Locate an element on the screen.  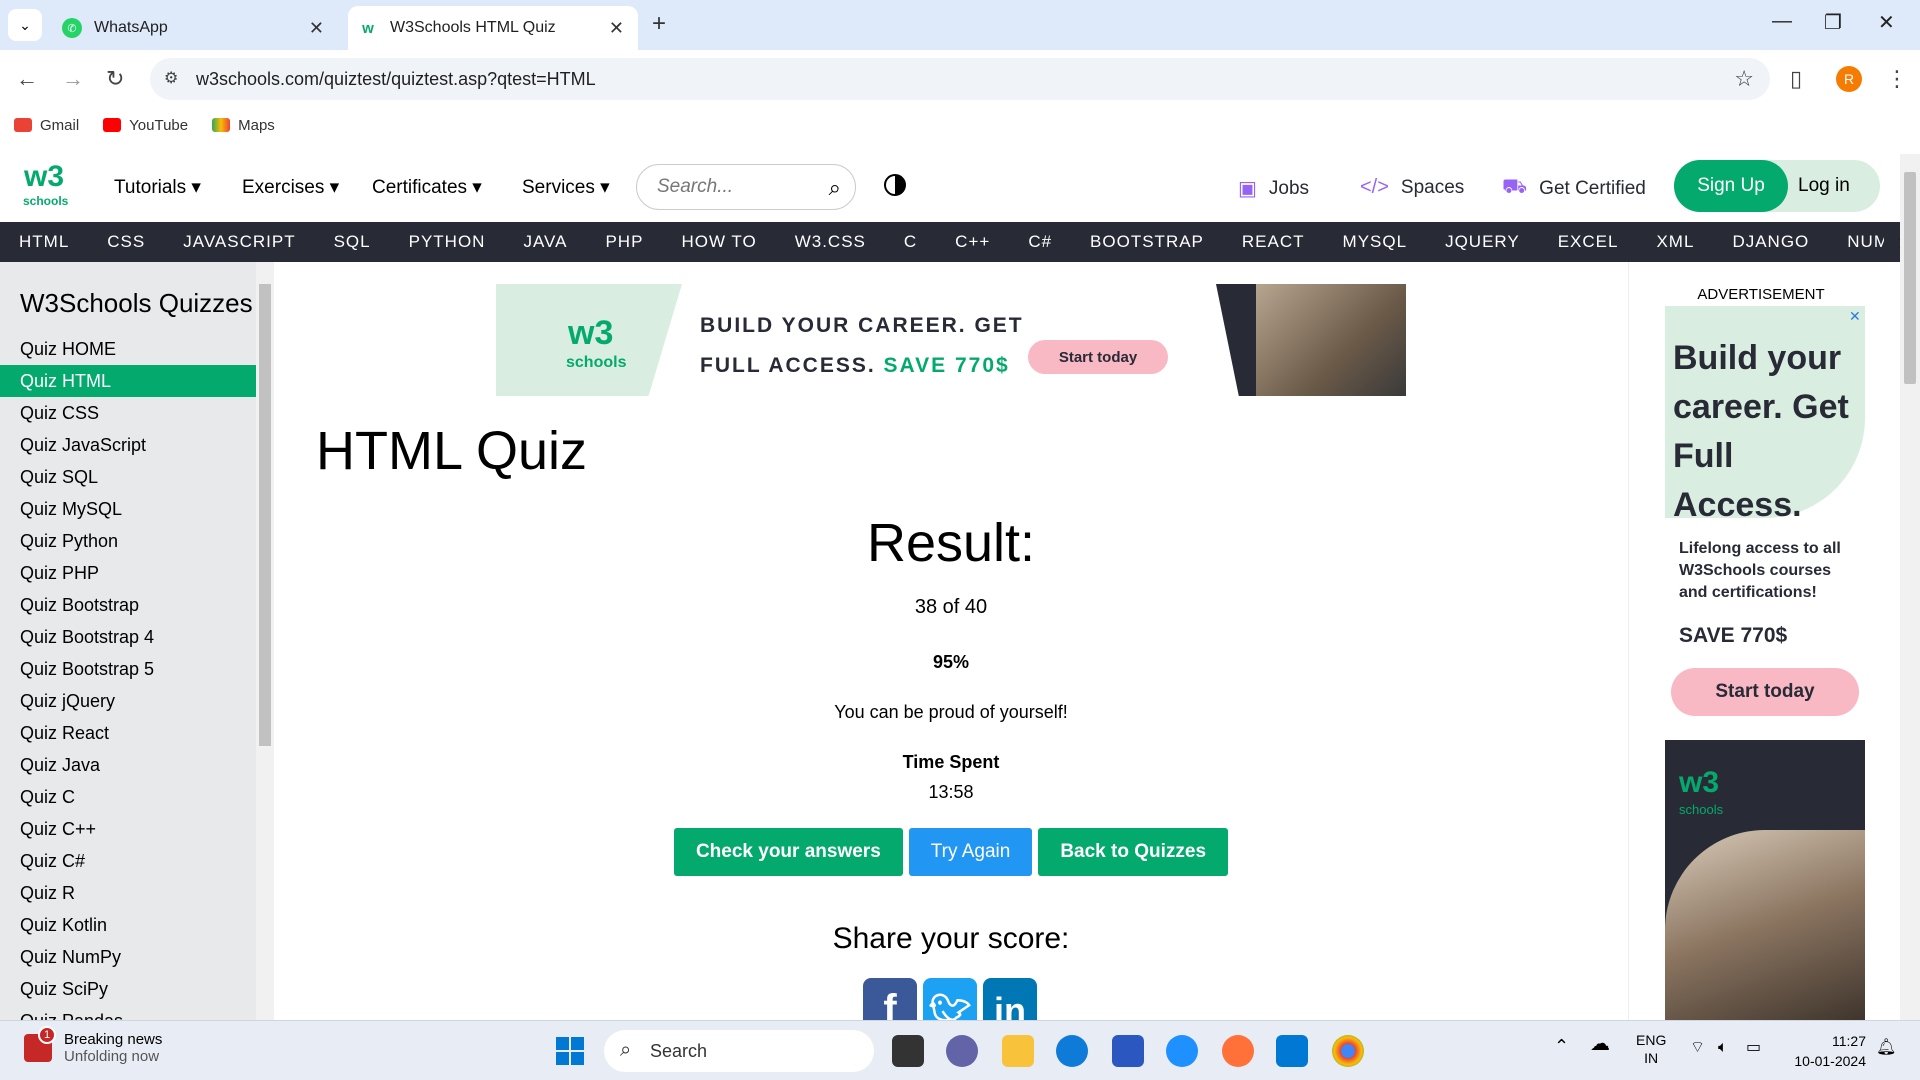
topnav-item: C# is located at coordinates (1040, 242).